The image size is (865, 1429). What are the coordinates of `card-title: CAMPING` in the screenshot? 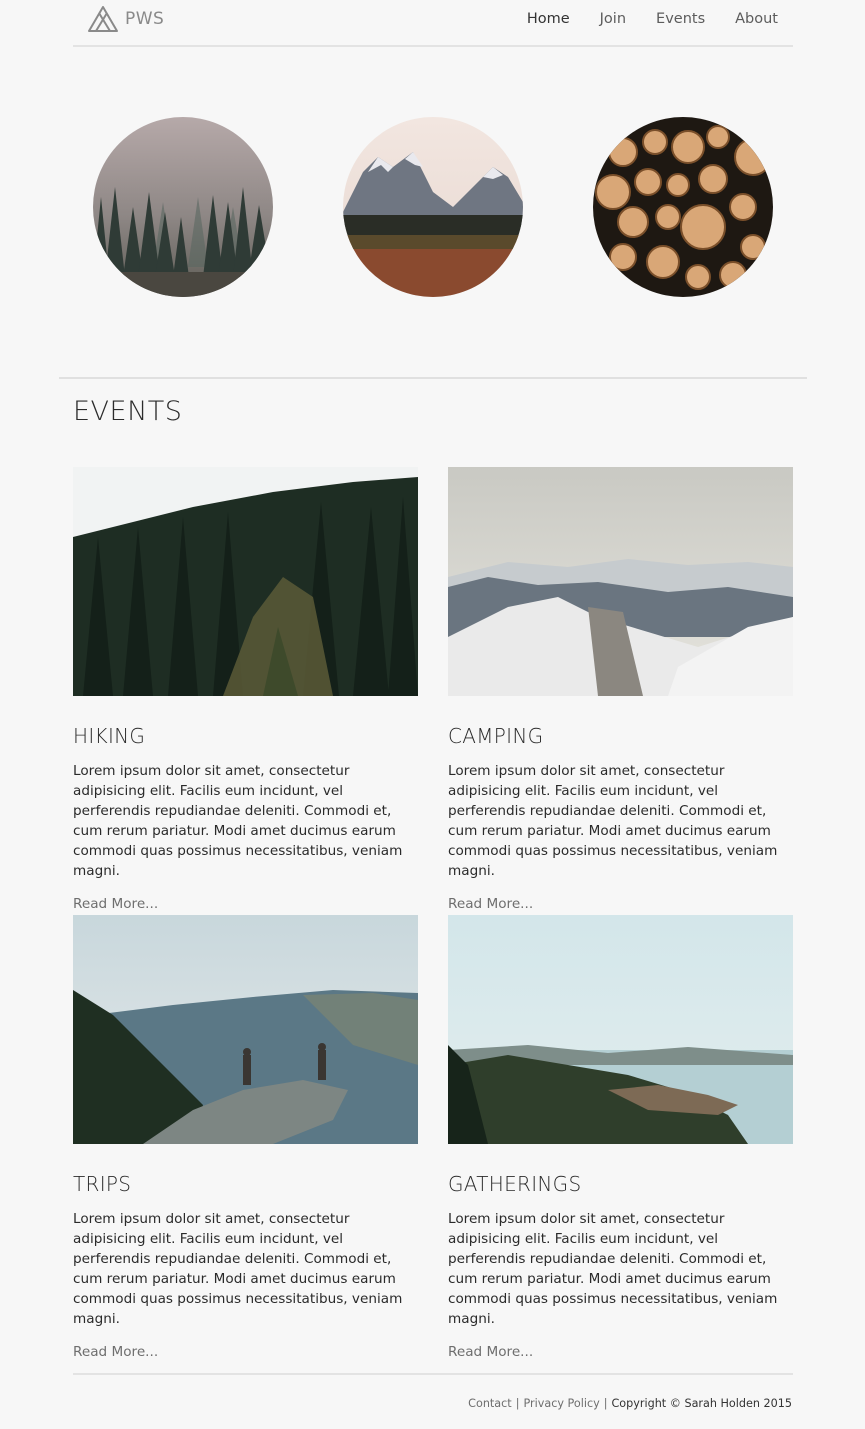 It's located at (496, 736).